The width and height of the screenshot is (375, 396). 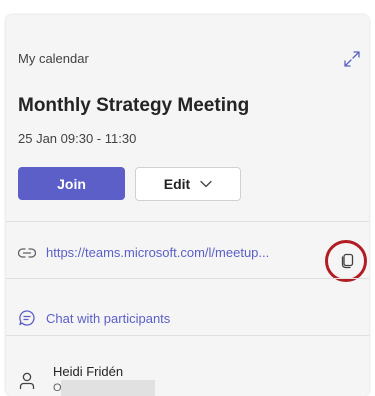 What do you see at coordinates (177, 184) in the screenshot?
I see `edit-button-label: Edit` at bounding box center [177, 184].